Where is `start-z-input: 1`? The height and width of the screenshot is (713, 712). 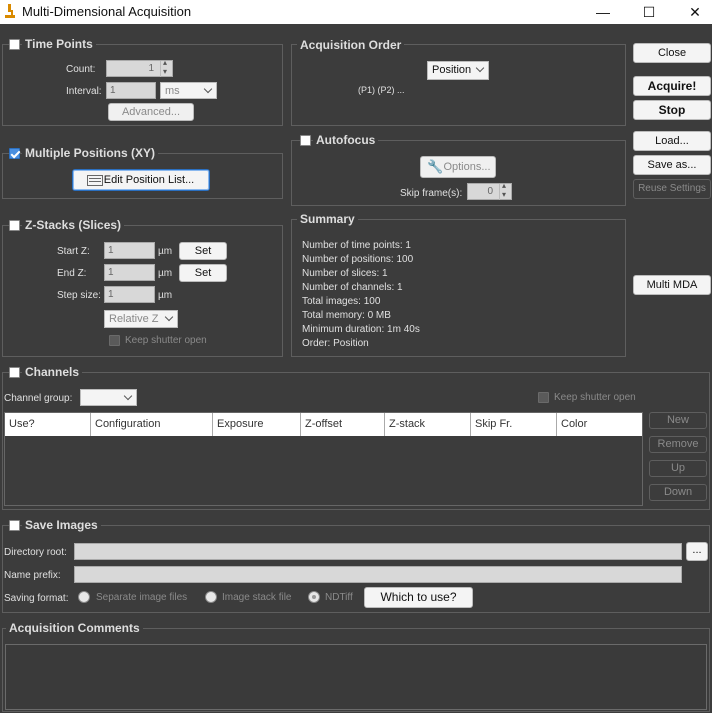
start-z-input: 1 is located at coordinates (129, 250).